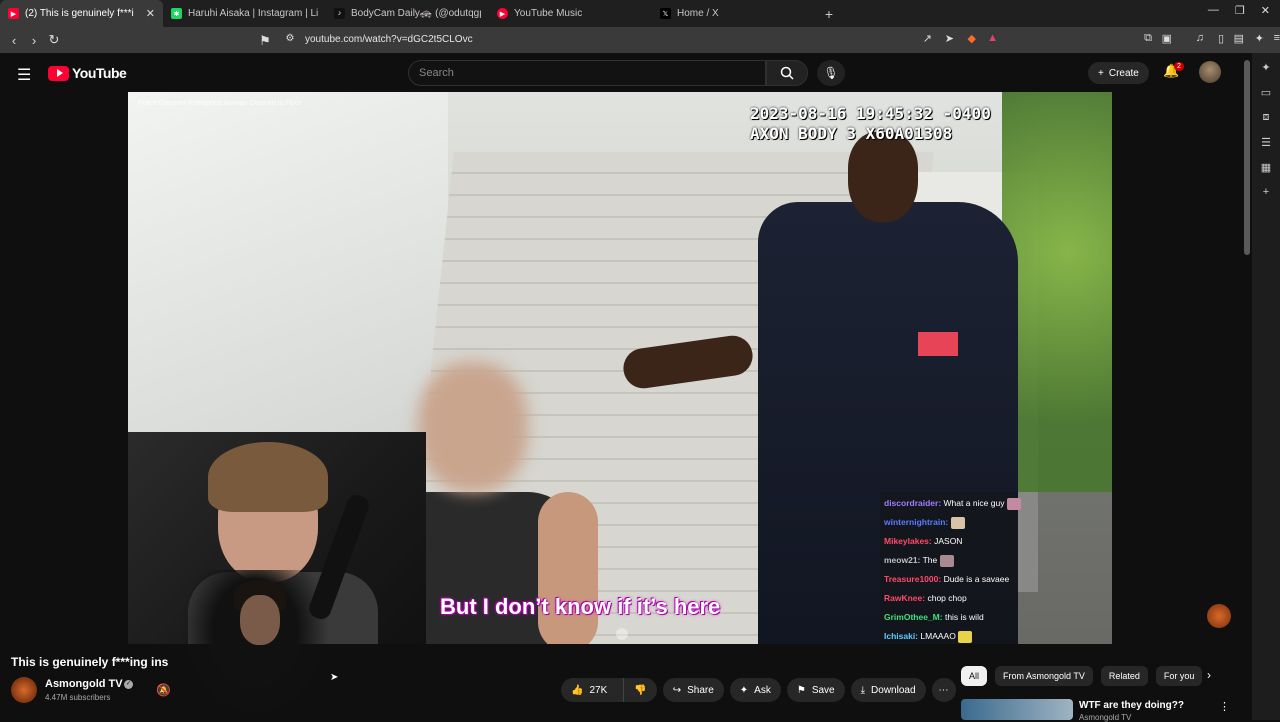 The height and width of the screenshot is (722, 1280). I want to click on youtube-logo: YouTube, so click(87, 73).